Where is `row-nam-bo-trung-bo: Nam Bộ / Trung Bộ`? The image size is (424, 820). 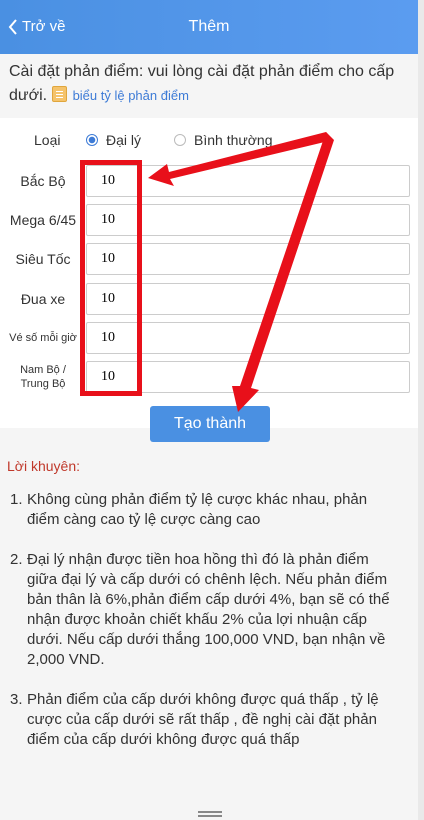 row-nam-bo-trung-bo: Nam Bộ / Trung Bộ is located at coordinates (209, 377).